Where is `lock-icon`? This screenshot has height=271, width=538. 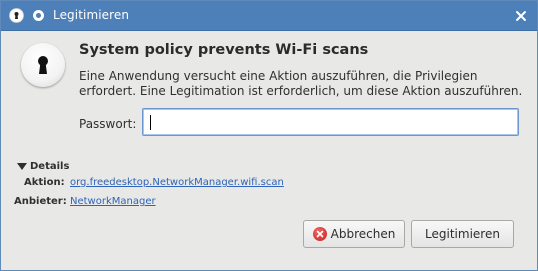 lock-icon is located at coordinates (43, 65).